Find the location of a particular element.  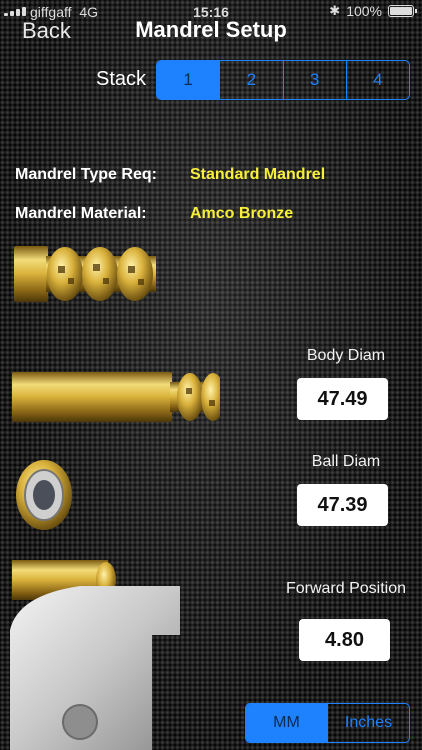

stack-option-3: 3 is located at coordinates (314, 80).